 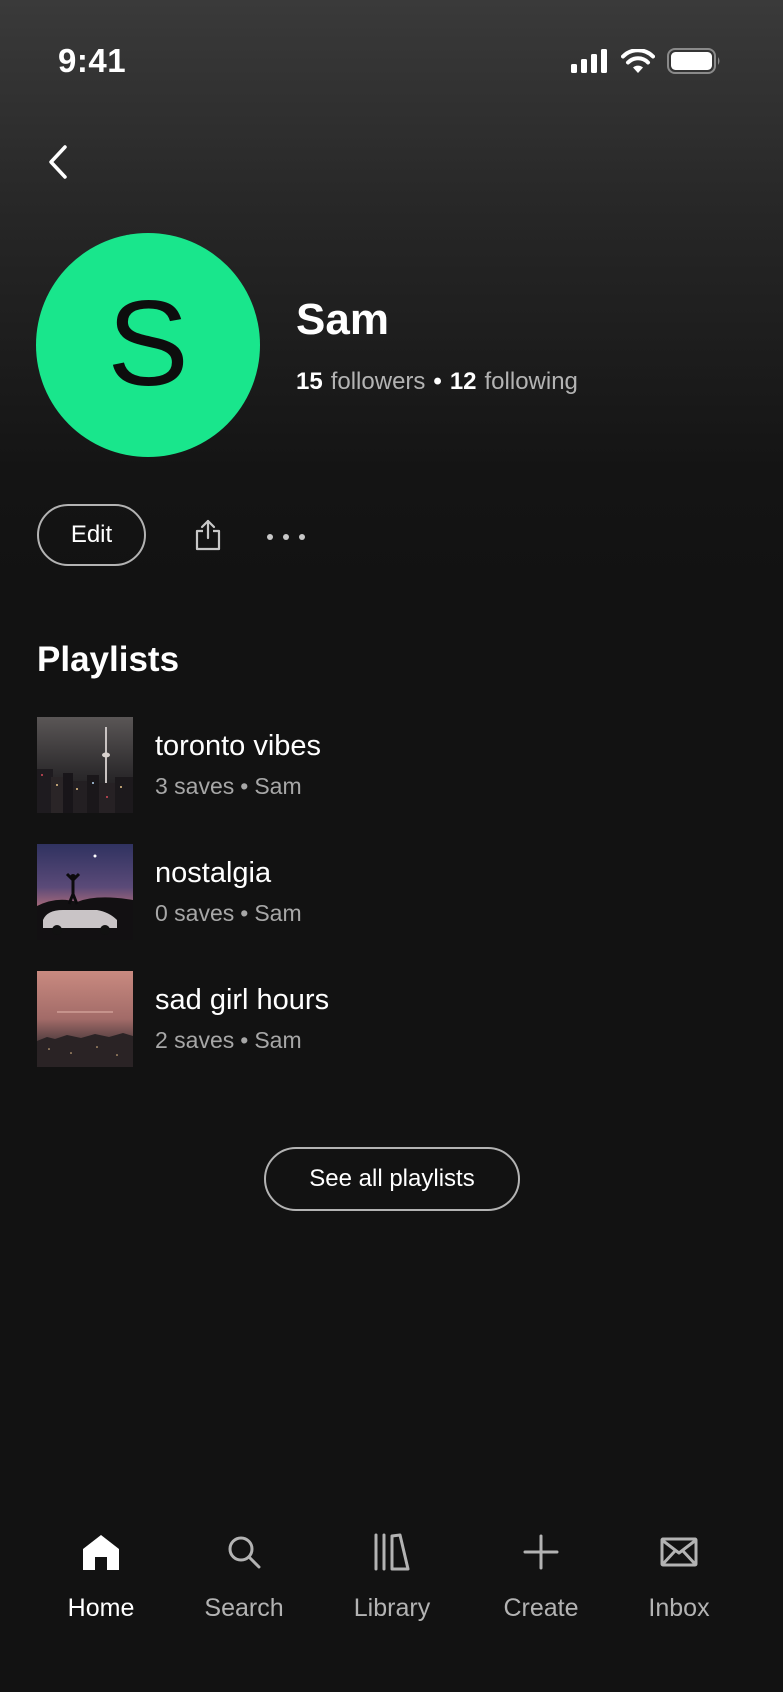 What do you see at coordinates (242, 1019) in the screenshot?
I see `playlist-info: sad girl hours 2 saves • Sam` at bounding box center [242, 1019].